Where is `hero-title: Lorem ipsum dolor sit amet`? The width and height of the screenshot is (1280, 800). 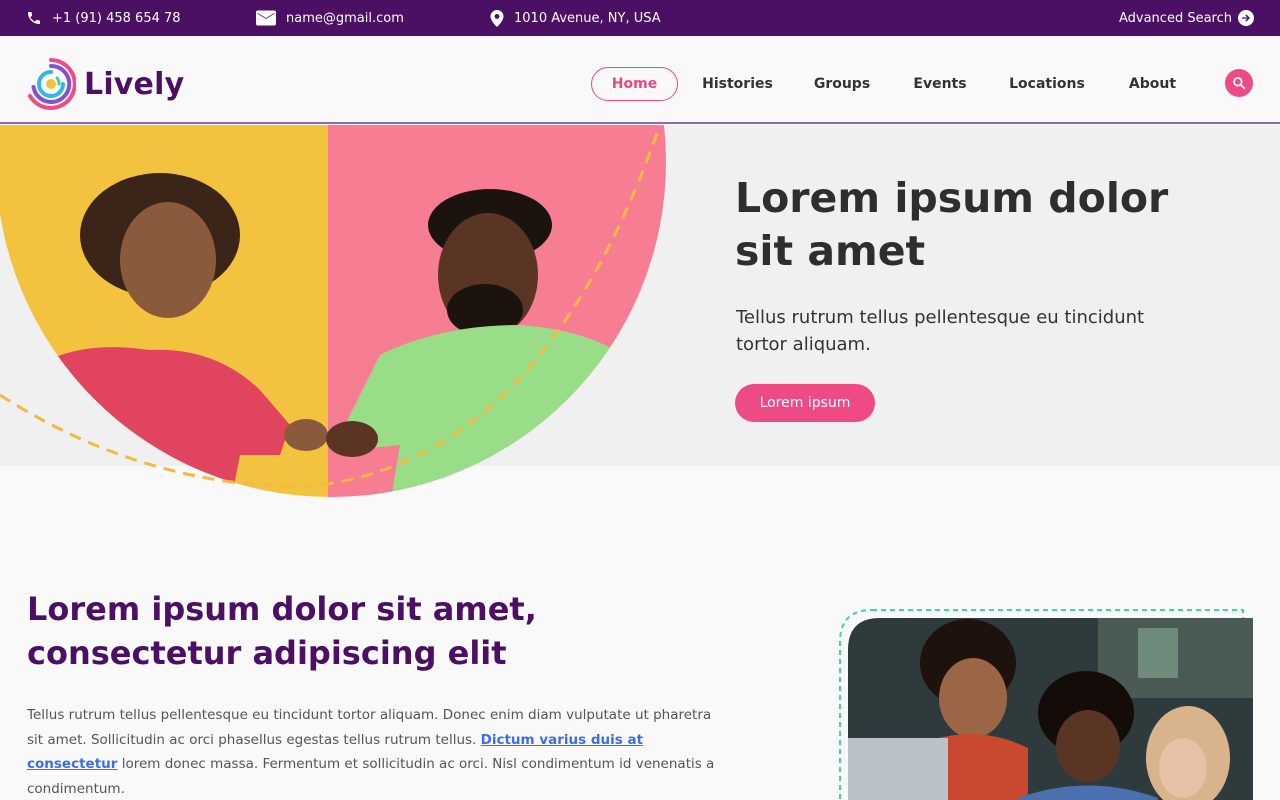
hero-title: Lorem ipsum dolor sit amet is located at coordinates (952, 224).